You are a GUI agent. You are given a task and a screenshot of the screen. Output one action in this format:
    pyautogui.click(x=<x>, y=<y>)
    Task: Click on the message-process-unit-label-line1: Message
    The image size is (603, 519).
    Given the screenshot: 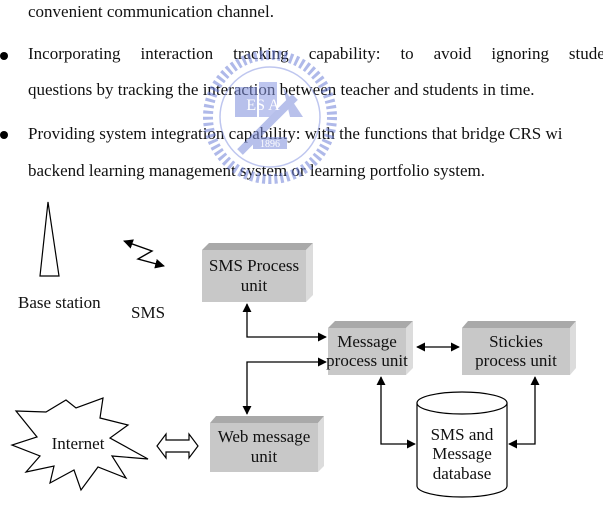 What is the action you would take?
    pyautogui.click(x=366, y=341)
    